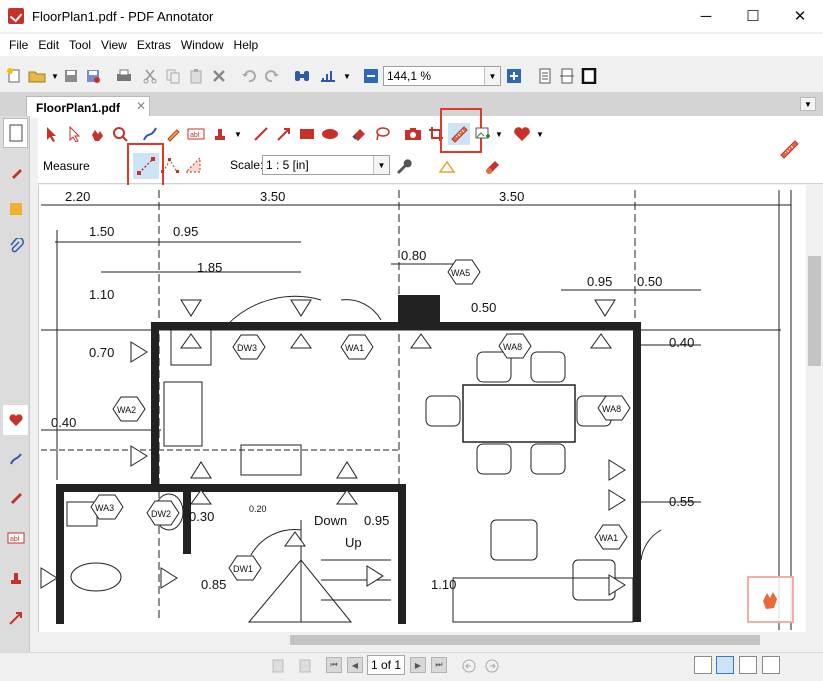 Image resolution: width=823 pixels, height=681 pixels. Describe the element at coordinates (567, 76) in the screenshot. I see `fit-width-icon` at that location.